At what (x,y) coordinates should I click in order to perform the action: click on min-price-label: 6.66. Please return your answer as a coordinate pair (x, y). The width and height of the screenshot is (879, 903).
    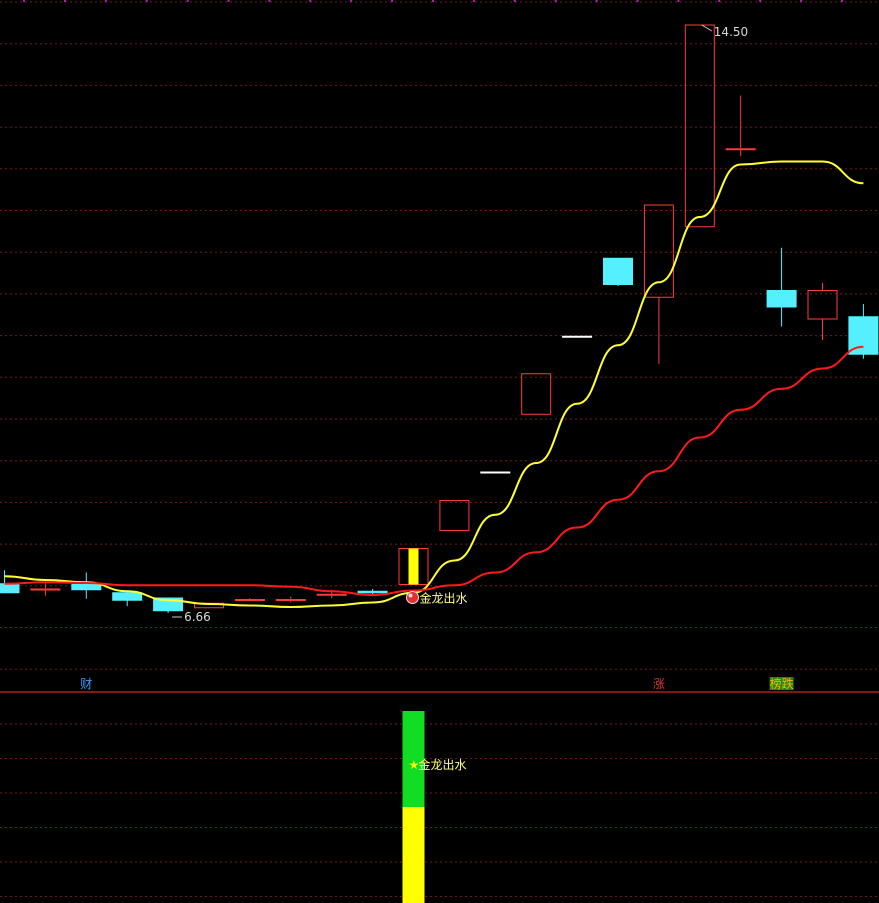
    Looking at the image, I should click on (197, 617).